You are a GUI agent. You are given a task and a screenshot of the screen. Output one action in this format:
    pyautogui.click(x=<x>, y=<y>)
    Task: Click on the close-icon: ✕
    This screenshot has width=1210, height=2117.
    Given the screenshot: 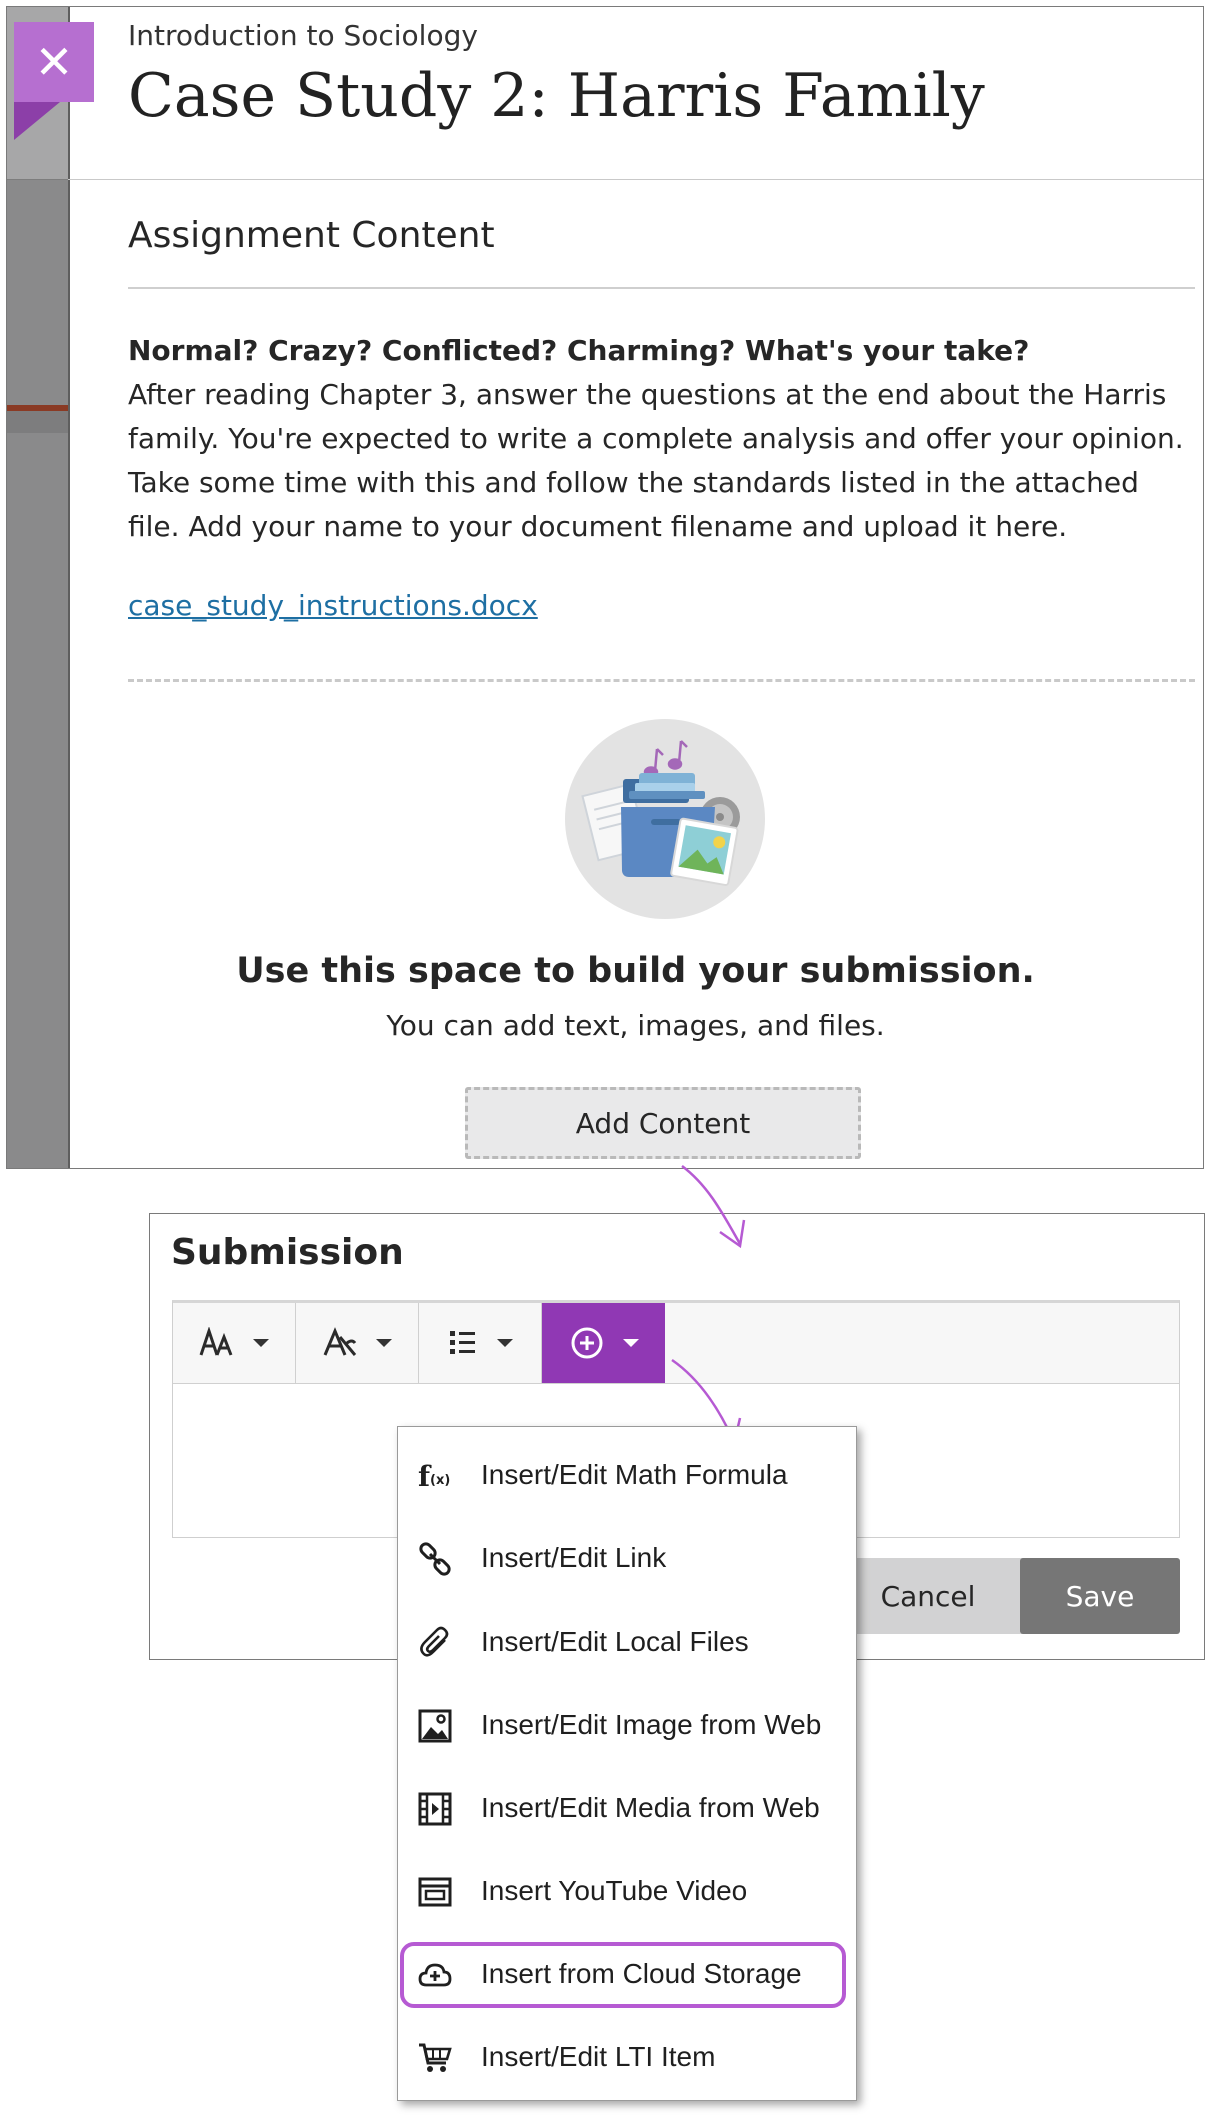 What is the action you would take?
    pyautogui.click(x=54, y=62)
    